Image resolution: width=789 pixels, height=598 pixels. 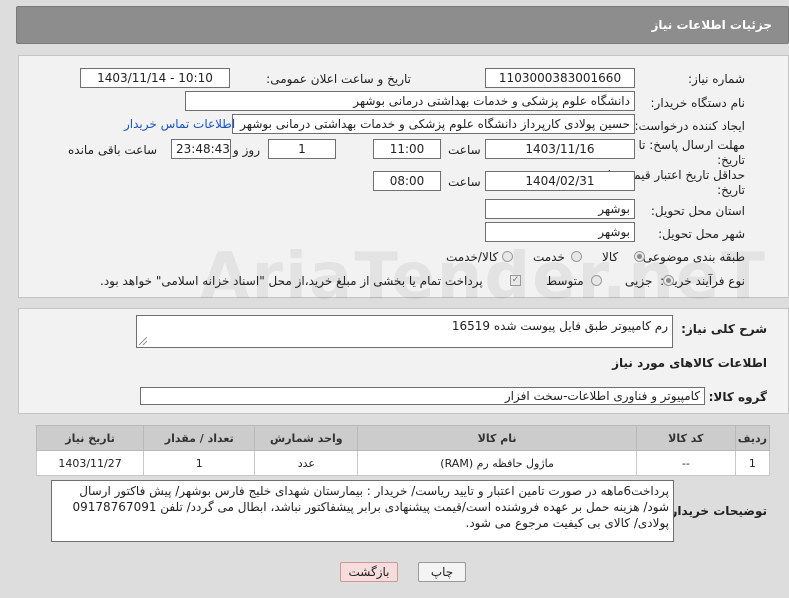 I want to click on need-desc-field: رم کامپیوتر طبق فایل پیوست شده 16519, so click(x=404, y=331).